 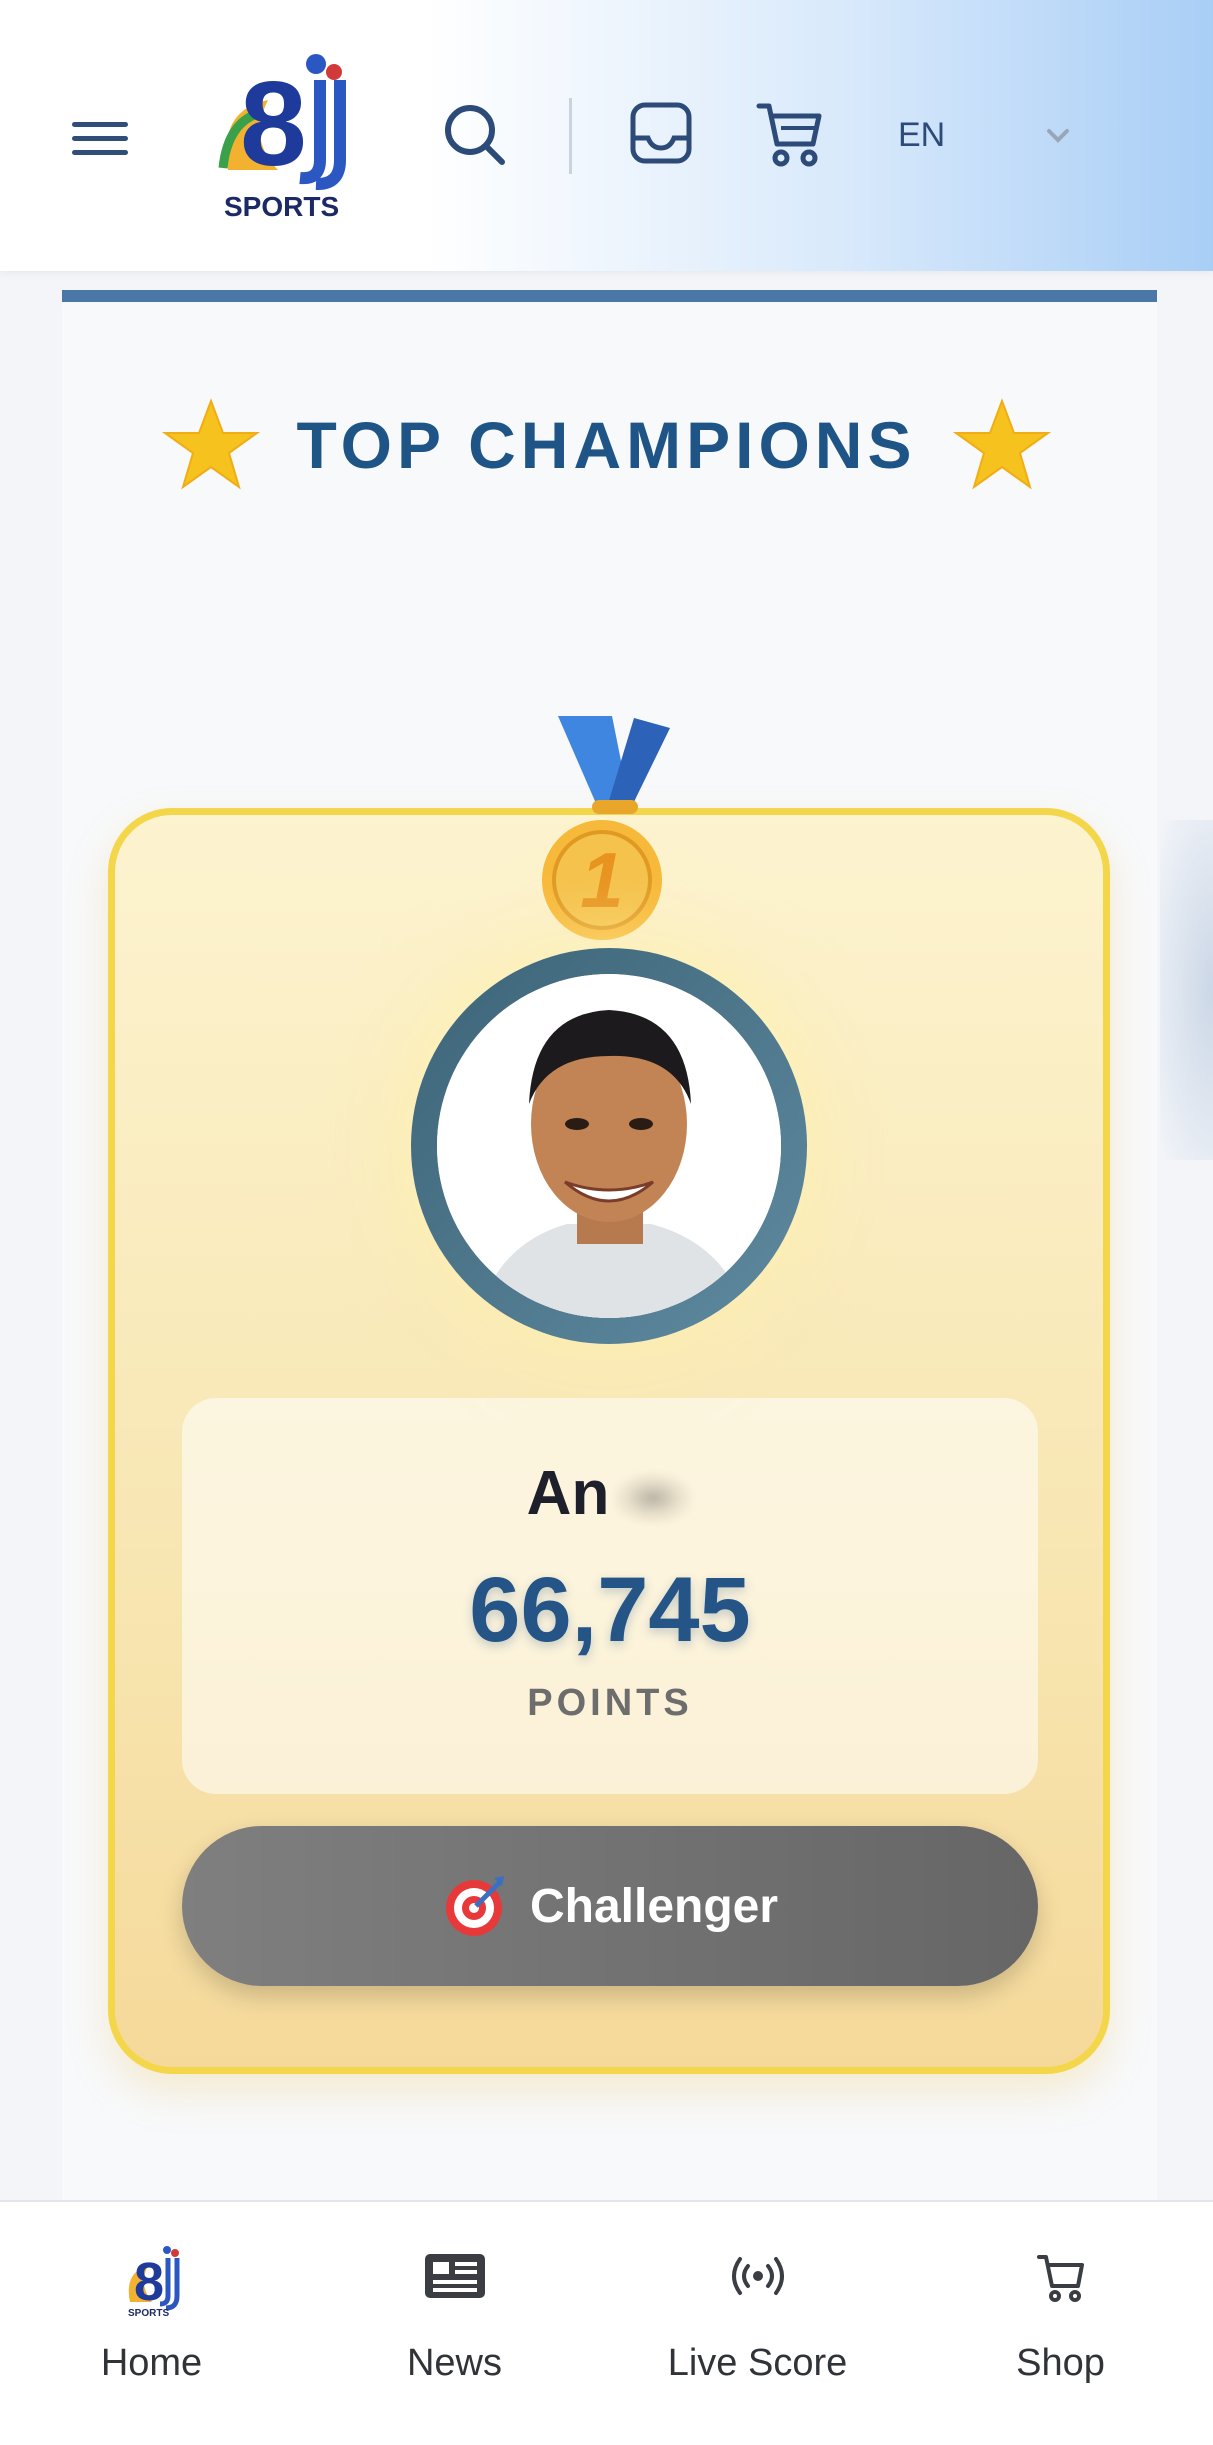 I want to click on brand-logo: 8 SPORTS, so click(x=283, y=137).